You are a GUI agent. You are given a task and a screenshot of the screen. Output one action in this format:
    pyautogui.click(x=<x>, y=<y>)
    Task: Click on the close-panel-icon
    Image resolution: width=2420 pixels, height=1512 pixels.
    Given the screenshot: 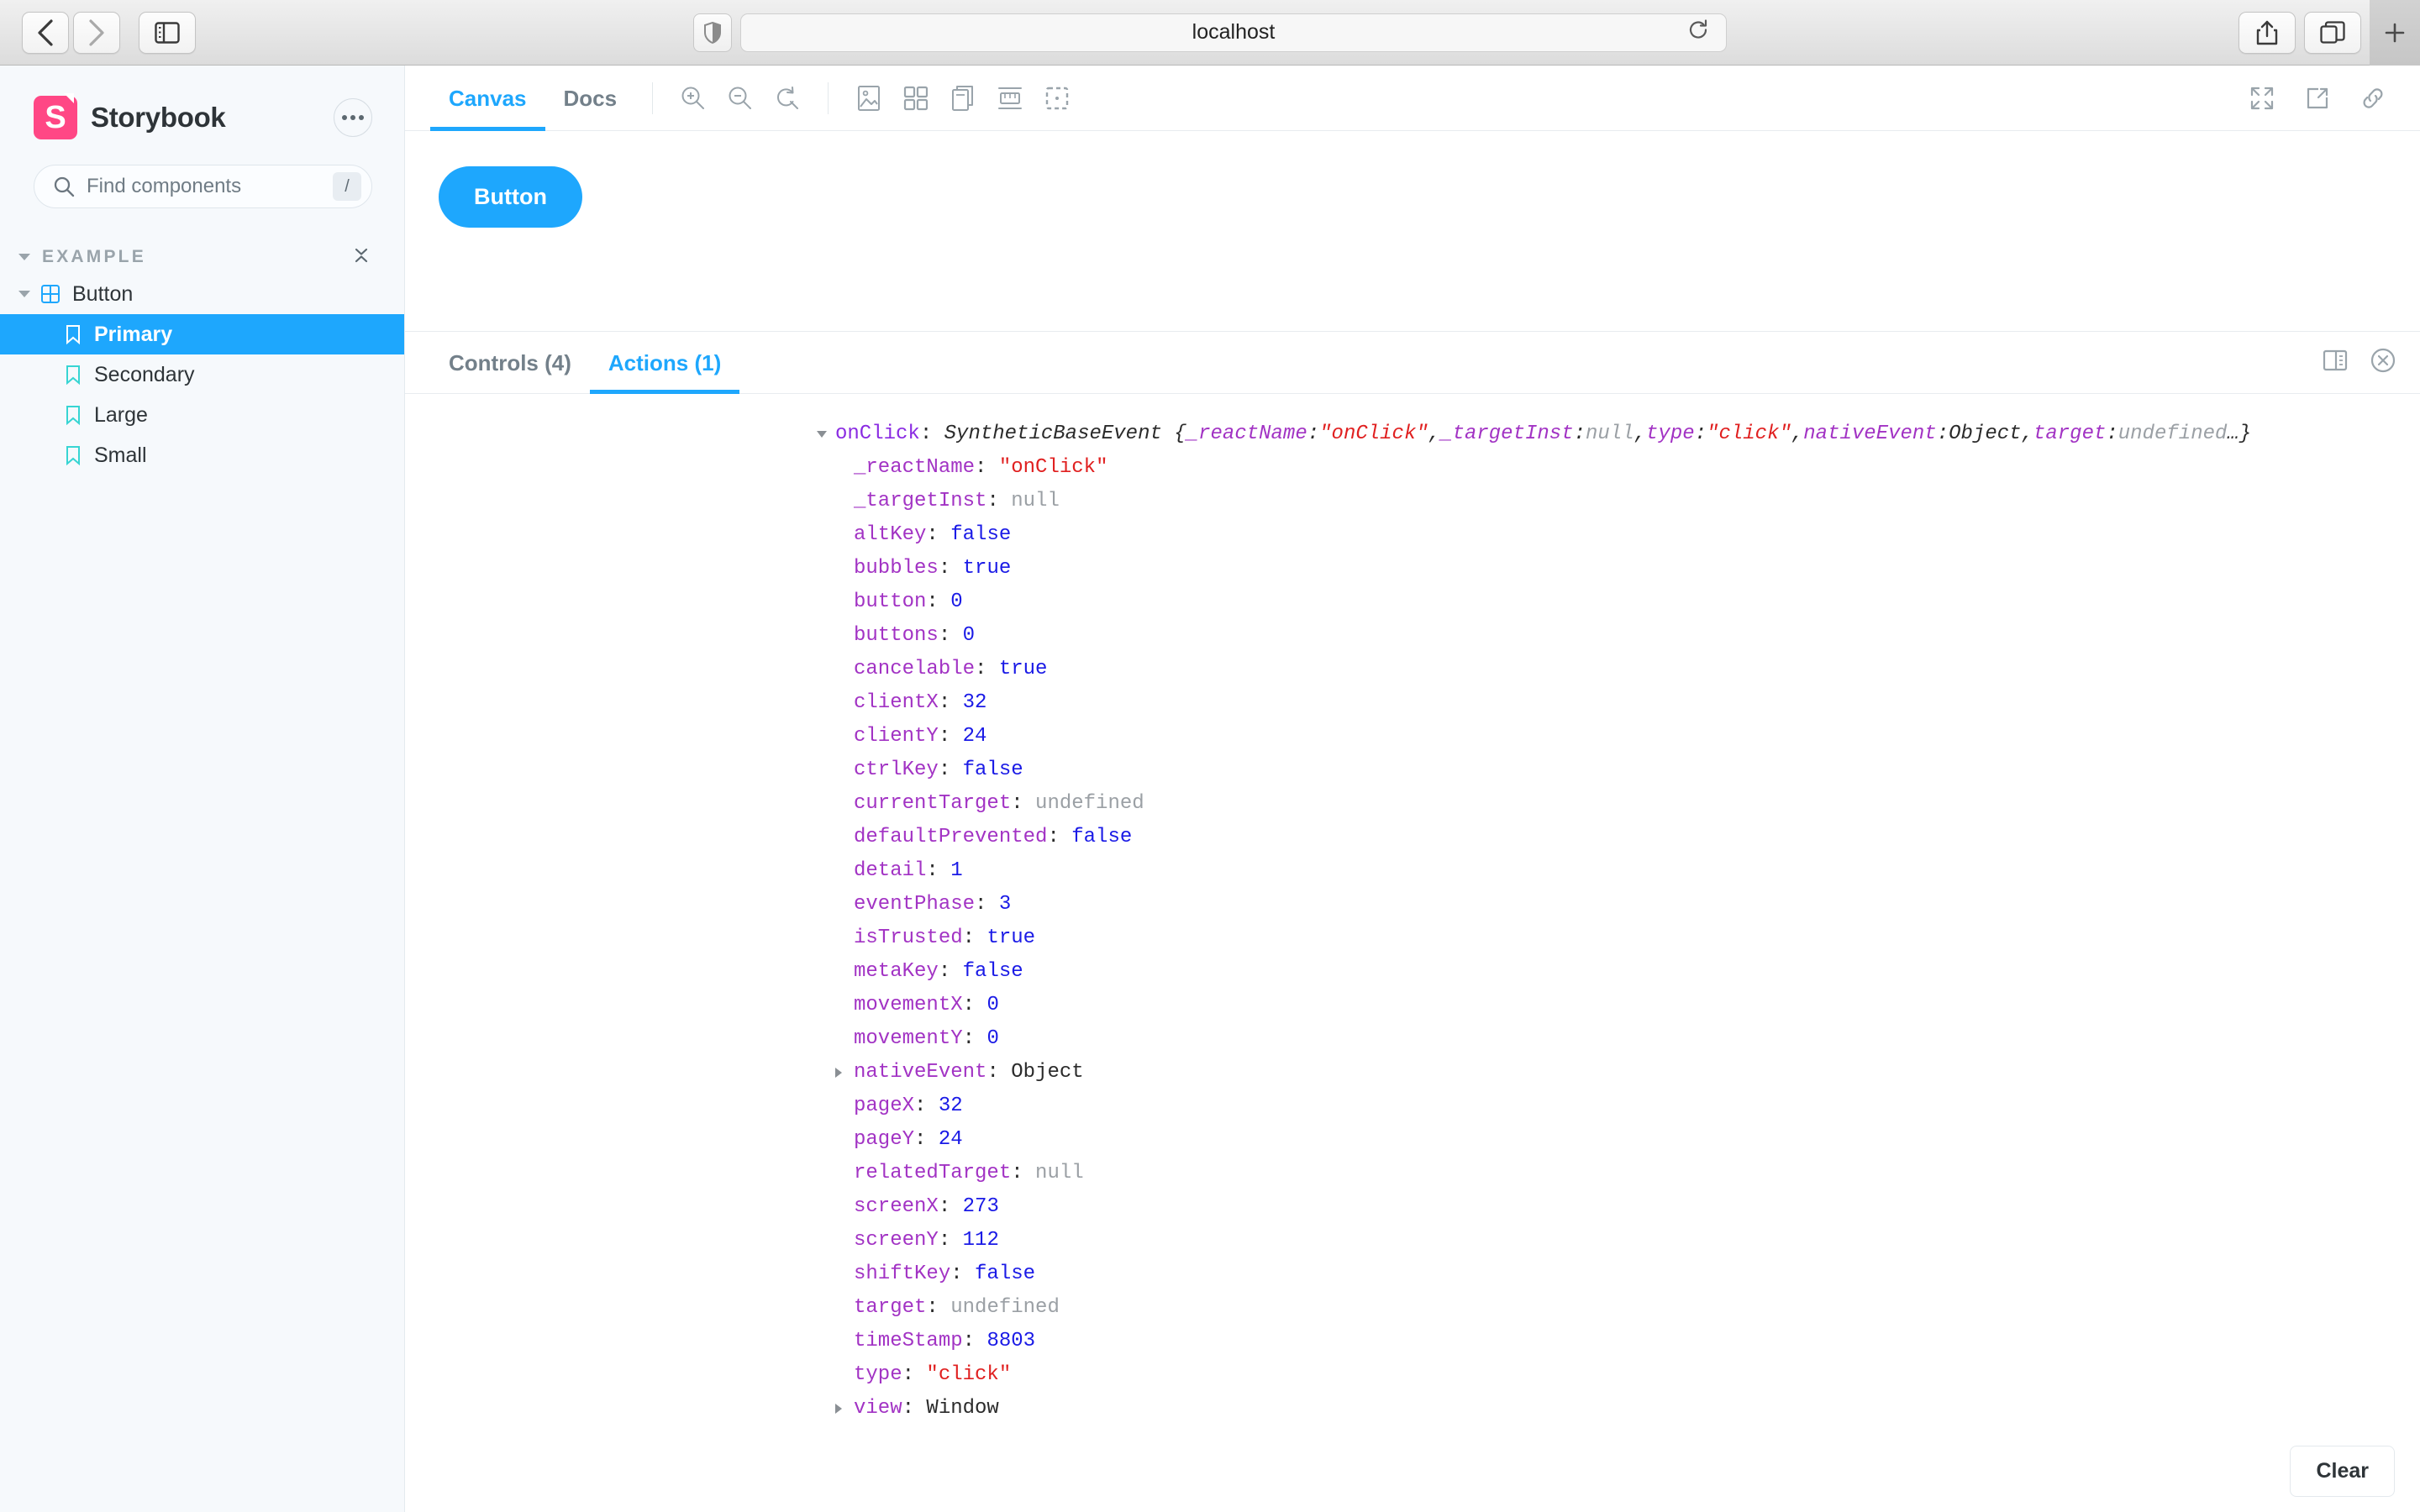 What is the action you would take?
    pyautogui.click(x=2383, y=362)
    